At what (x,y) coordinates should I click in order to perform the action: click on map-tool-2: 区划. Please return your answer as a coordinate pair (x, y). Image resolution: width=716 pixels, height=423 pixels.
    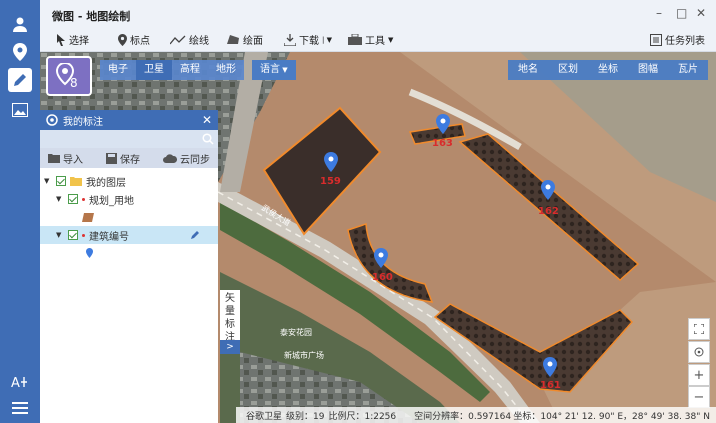
    Looking at the image, I should click on (568, 70).